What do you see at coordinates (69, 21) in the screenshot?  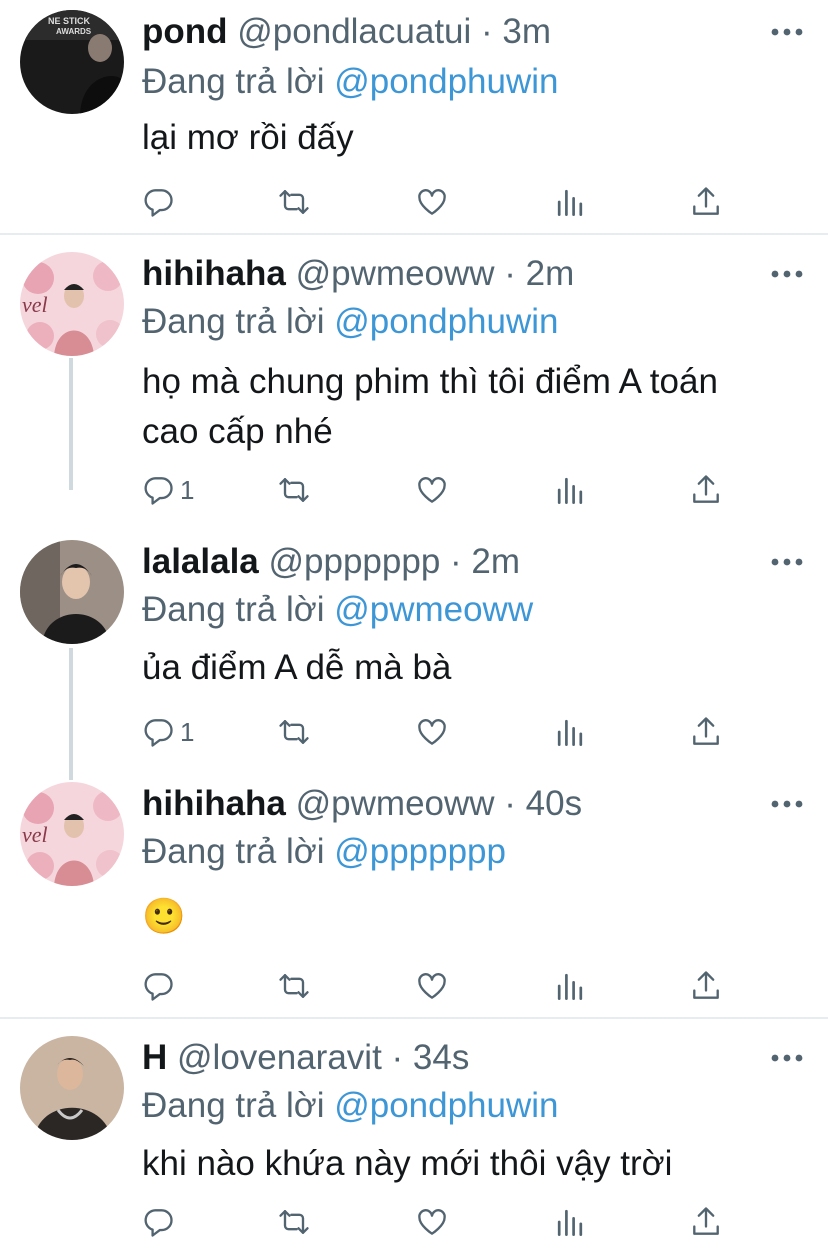 I see `svg-text: NE STICK` at bounding box center [69, 21].